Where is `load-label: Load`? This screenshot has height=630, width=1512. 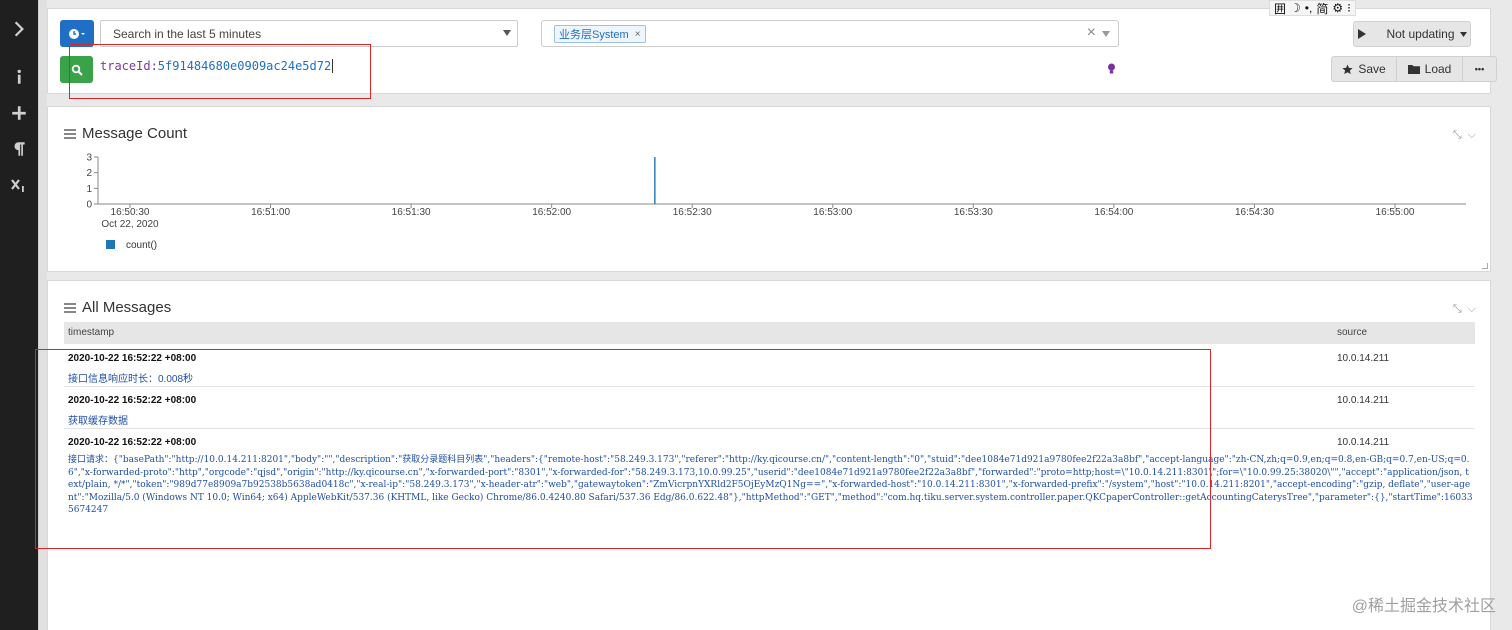 load-label: Load is located at coordinates (1438, 69).